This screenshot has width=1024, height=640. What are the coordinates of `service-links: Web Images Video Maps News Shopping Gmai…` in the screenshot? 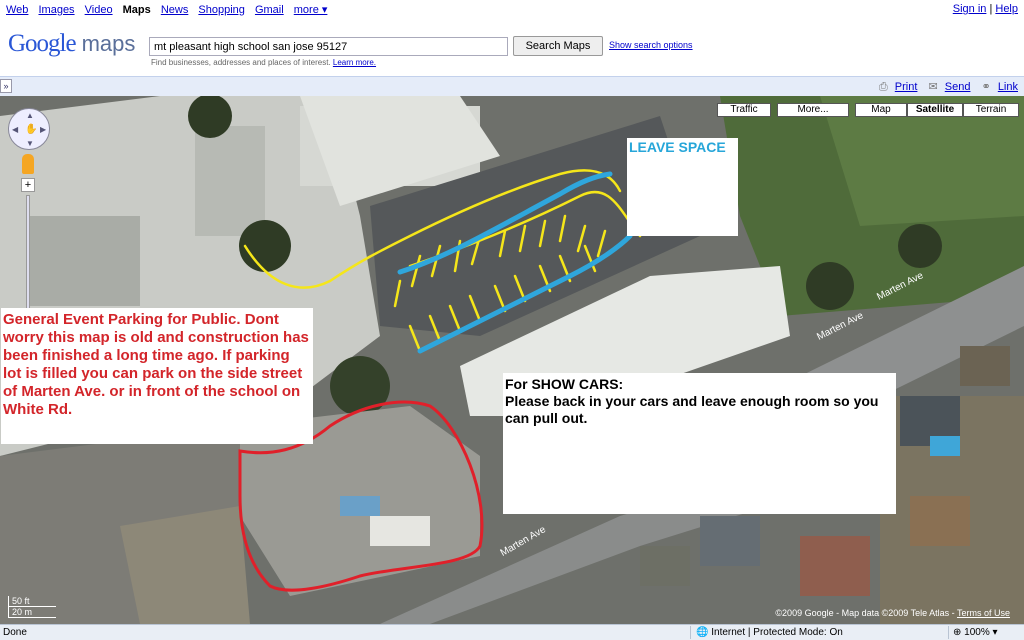 It's located at (170, 9).